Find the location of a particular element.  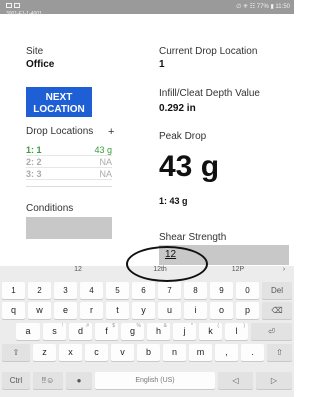

infill-label: Infill/Cleat Depth Value is located at coordinates (209, 93).